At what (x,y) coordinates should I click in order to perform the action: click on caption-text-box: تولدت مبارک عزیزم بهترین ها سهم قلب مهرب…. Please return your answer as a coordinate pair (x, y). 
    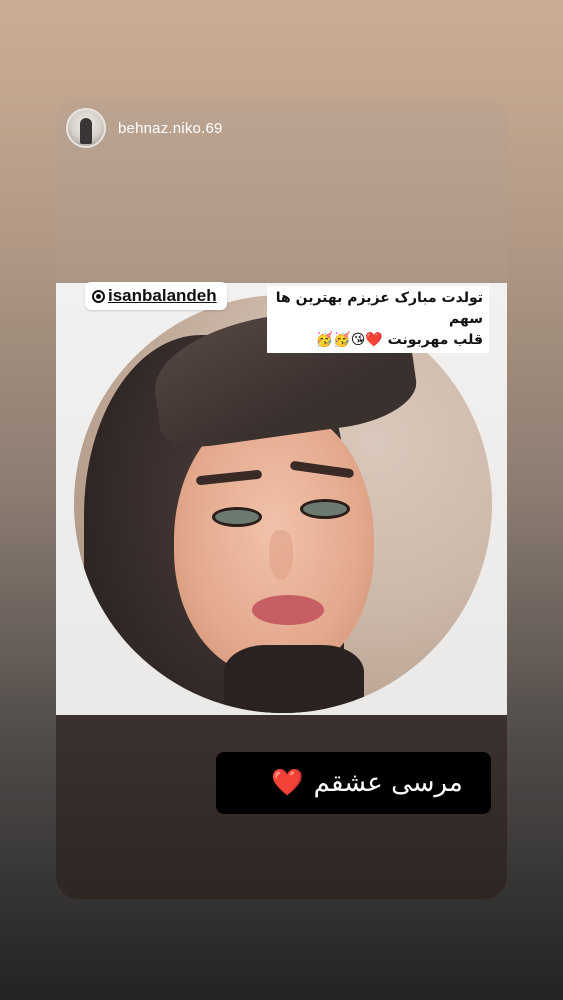
    Looking at the image, I should click on (378, 319).